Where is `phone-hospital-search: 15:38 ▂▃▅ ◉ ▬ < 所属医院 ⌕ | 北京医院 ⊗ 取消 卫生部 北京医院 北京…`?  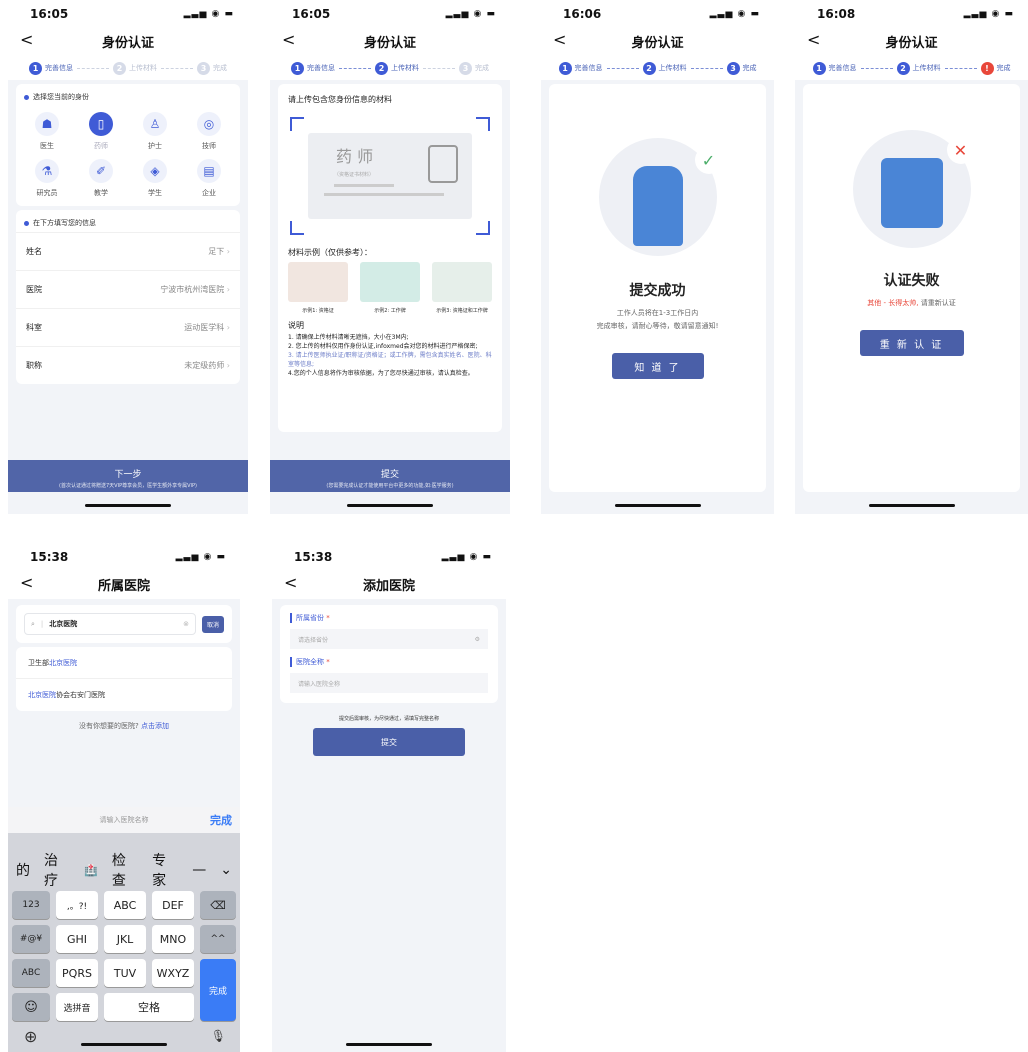 phone-hospital-search: 15:38 ▂▃▅ ◉ ▬ < 所属医院 ⌕ | 北京医院 ⊗ 取消 卫生部 北京医院 北京… is located at coordinates (124, 798).